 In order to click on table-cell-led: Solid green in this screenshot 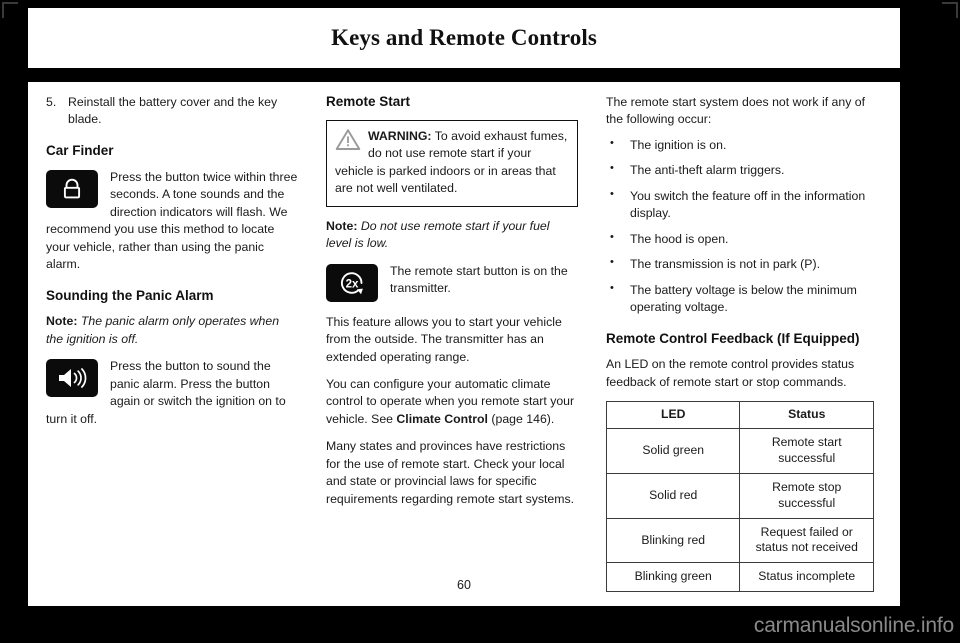, I will do `click(673, 451)`.